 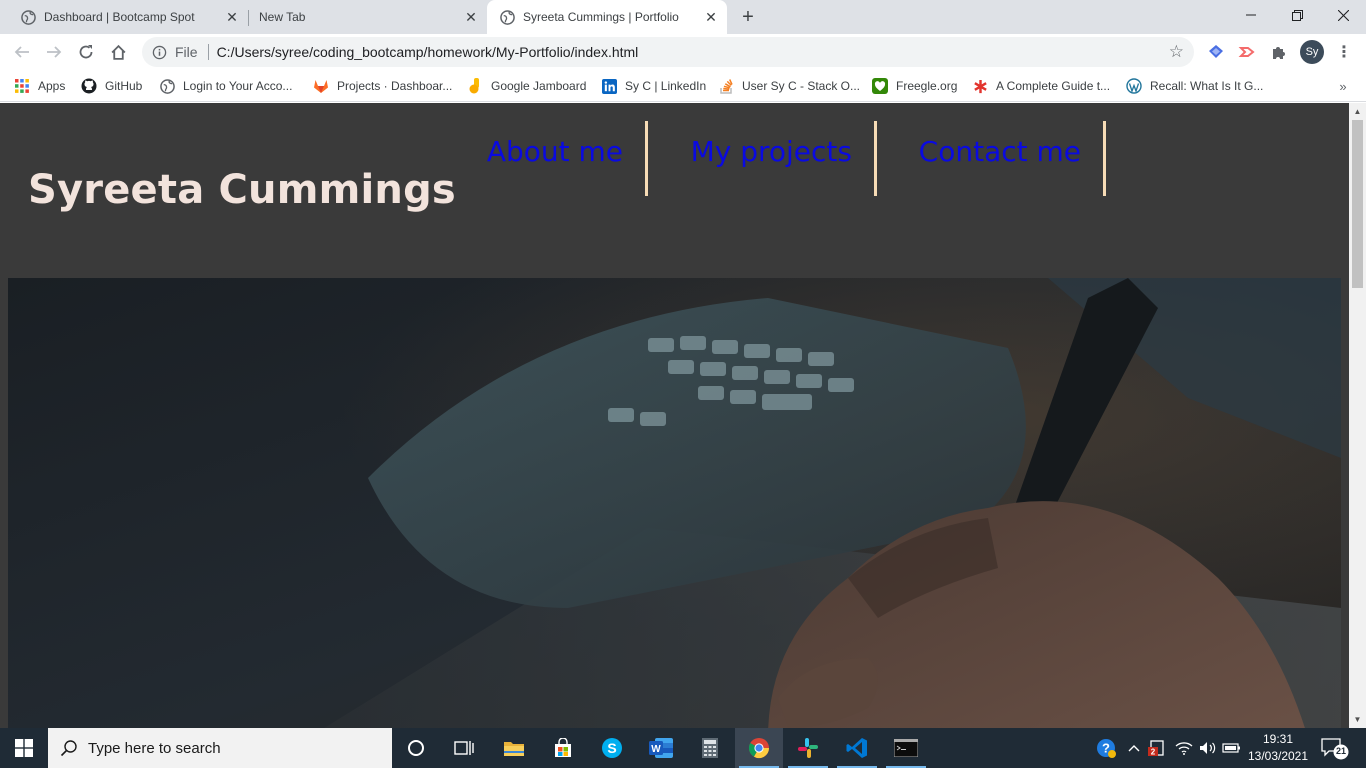 I want to click on forward-button, so click(x=54, y=52).